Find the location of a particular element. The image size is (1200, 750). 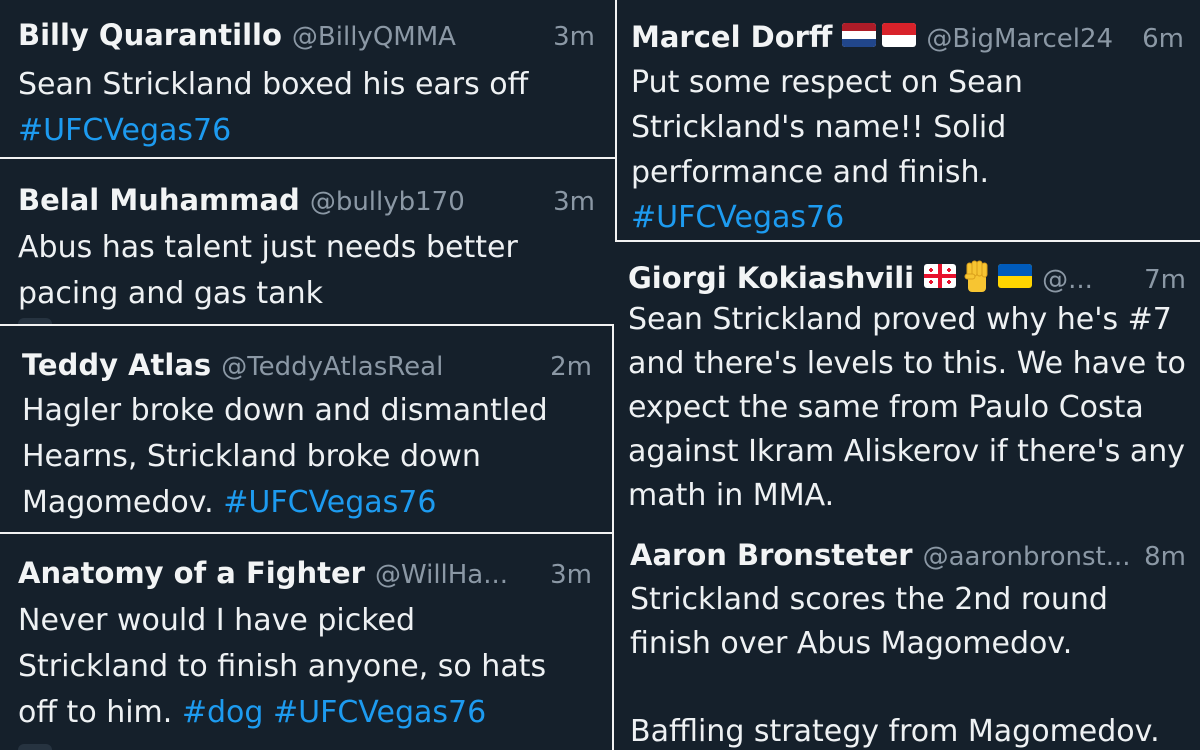

author-name: Marcel Dorff is located at coordinates (731, 37).